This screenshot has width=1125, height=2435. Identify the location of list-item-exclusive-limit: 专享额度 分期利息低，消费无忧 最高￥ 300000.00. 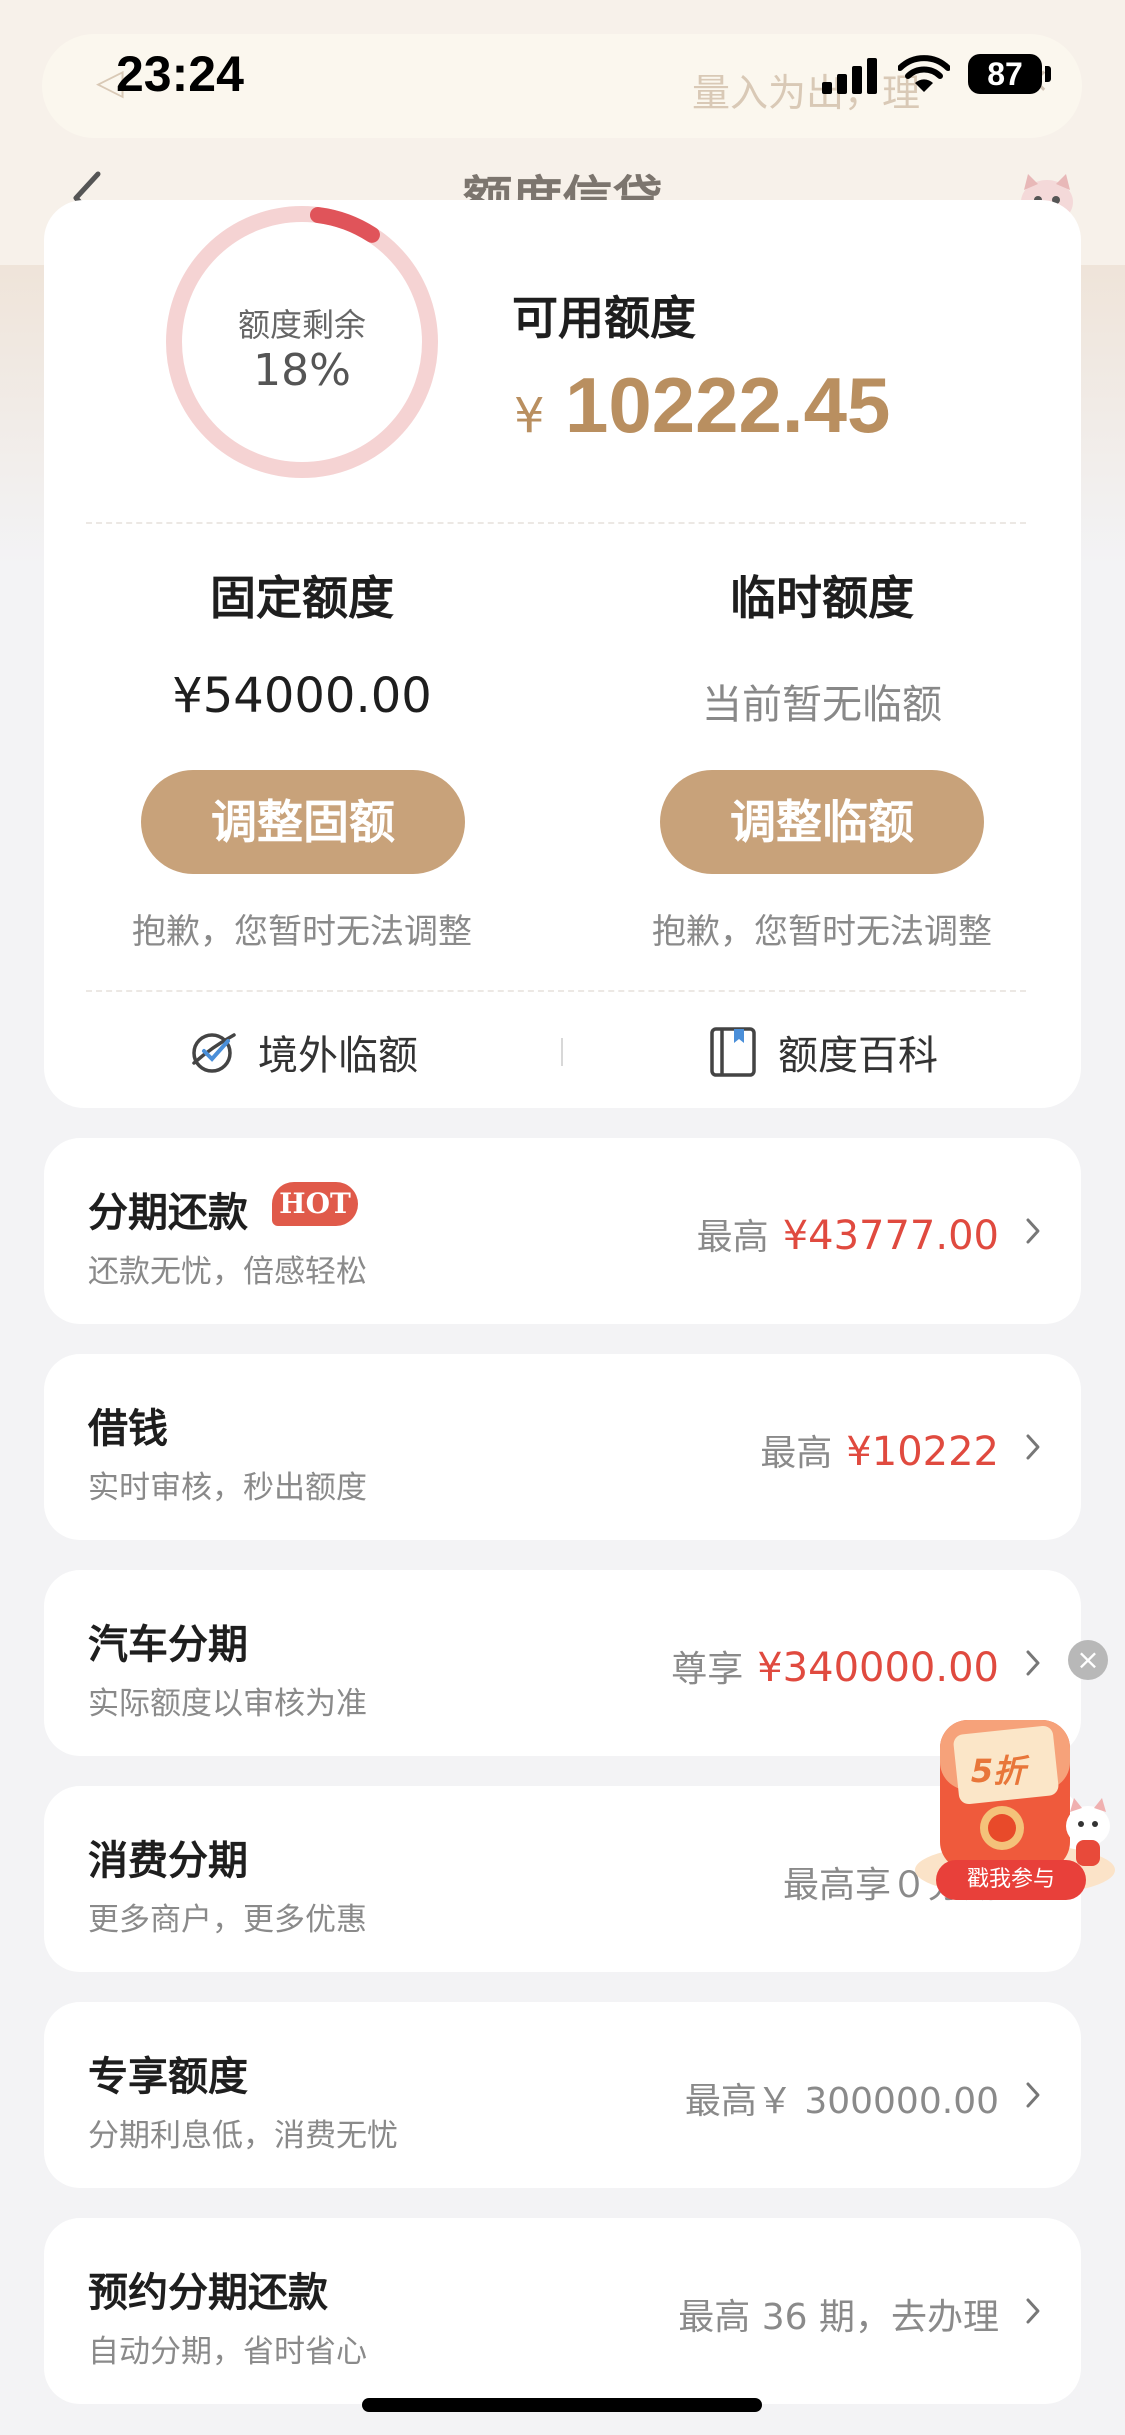
(562, 2095).